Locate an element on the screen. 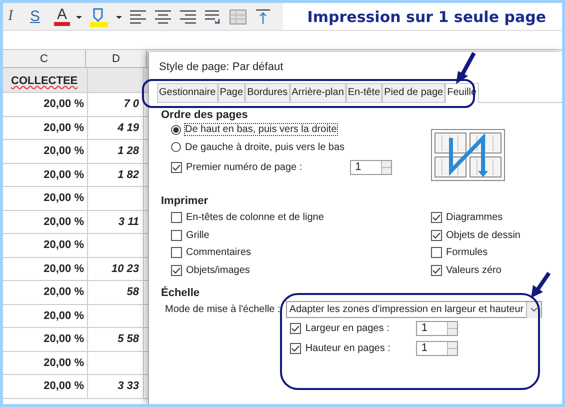 This screenshot has width=565, height=407. section-heading: Ordre des pages is located at coordinates (205, 115).